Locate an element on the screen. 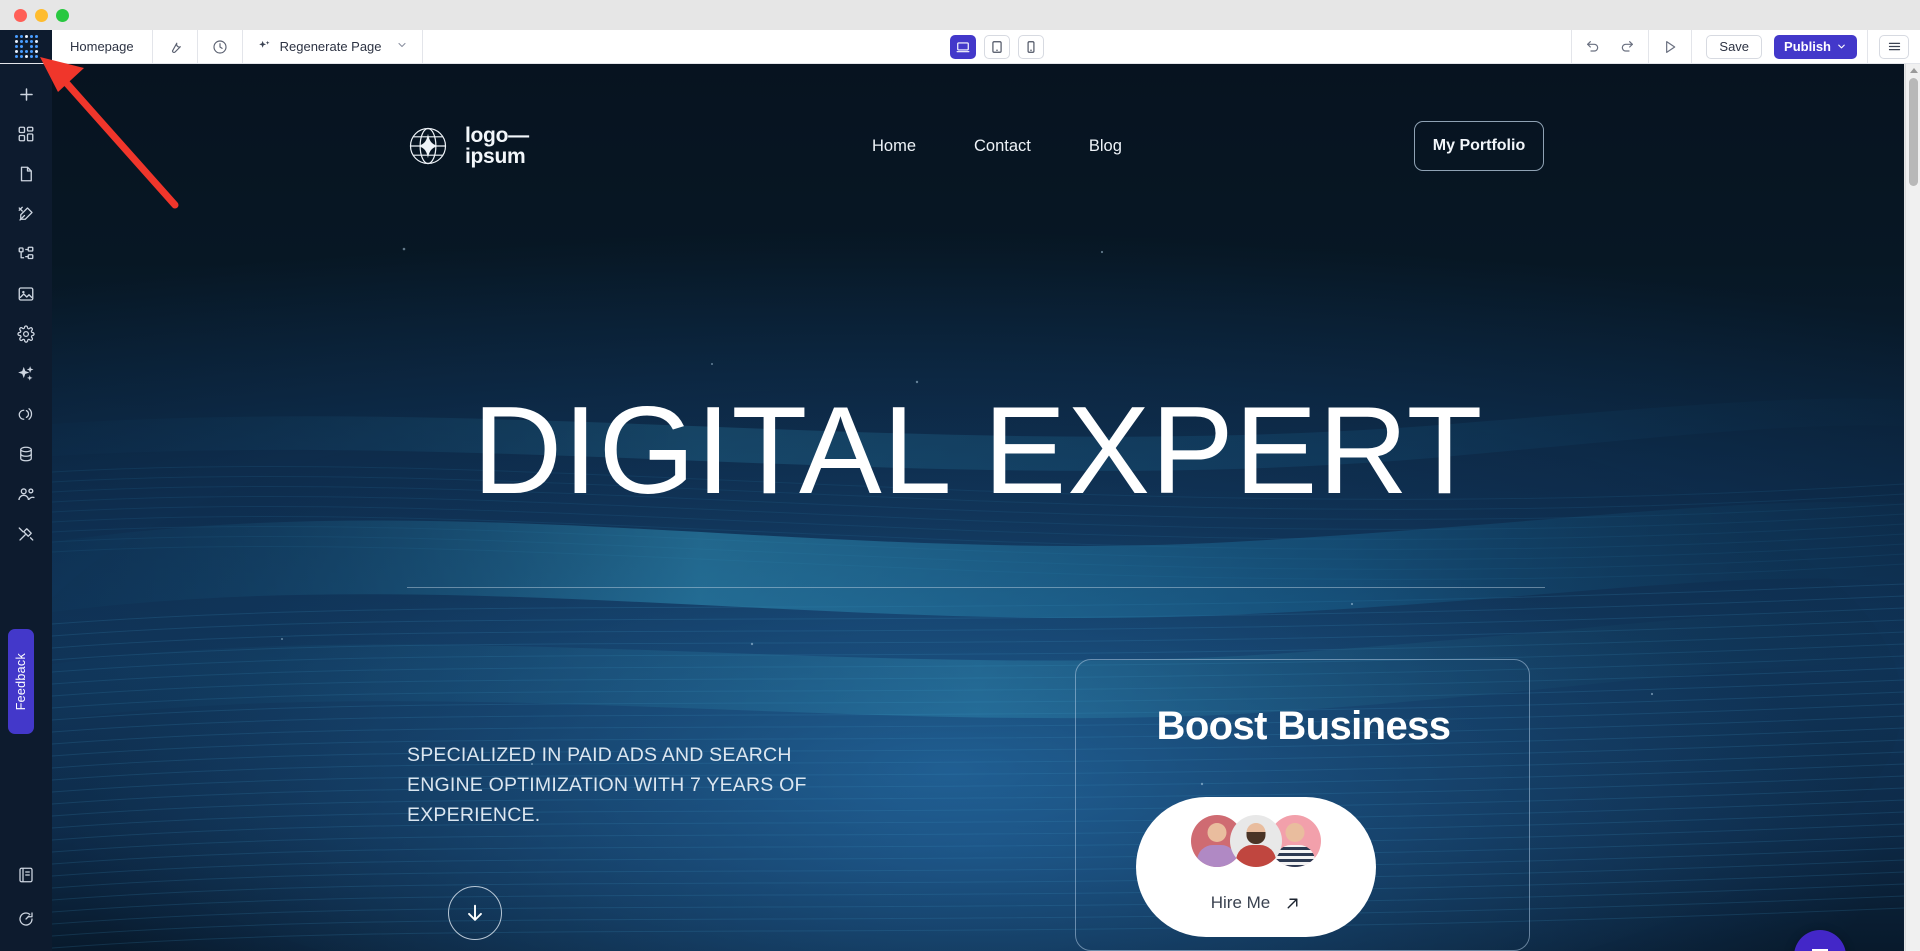  sidebar-item-ai-assistant is located at coordinates (26, 374).